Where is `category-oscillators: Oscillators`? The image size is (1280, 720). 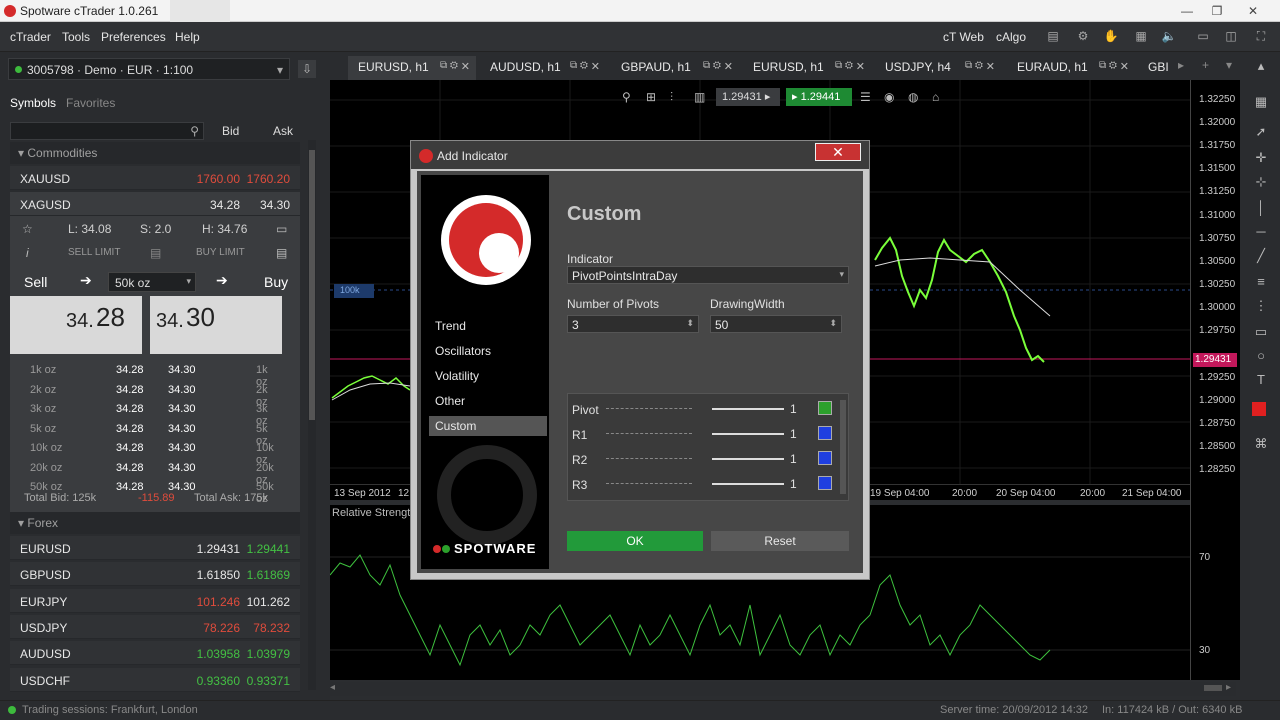 category-oscillators: Oscillators is located at coordinates (463, 351).